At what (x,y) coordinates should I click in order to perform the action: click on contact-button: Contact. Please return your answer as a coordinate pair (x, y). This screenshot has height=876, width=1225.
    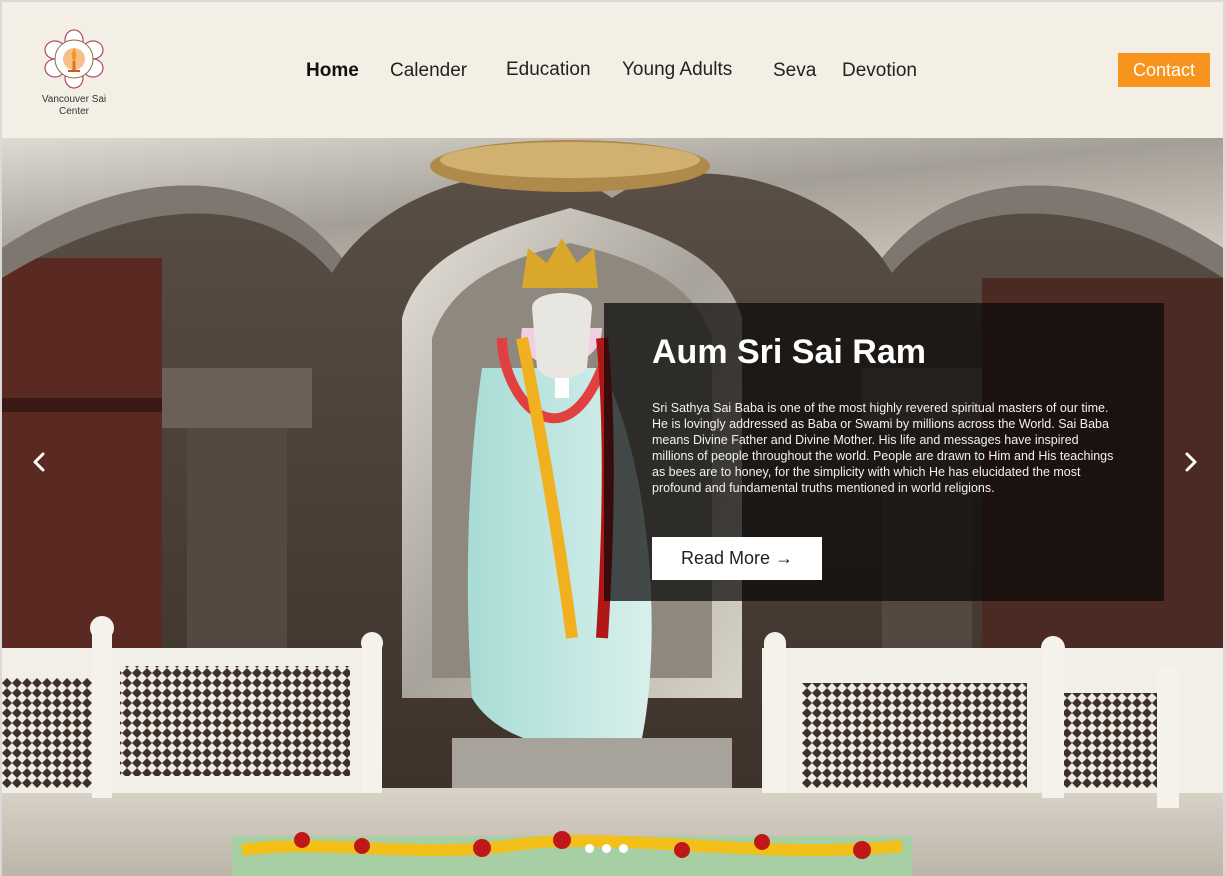
    Looking at the image, I should click on (1164, 70).